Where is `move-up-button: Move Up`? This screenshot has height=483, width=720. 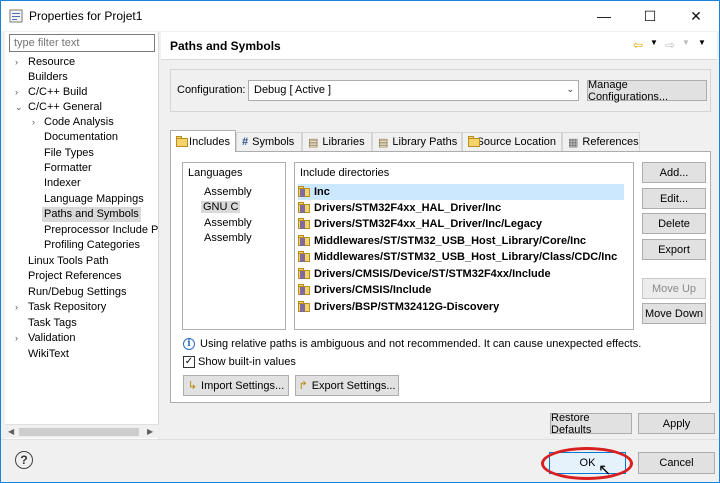
move-up-button: Move Up is located at coordinates (674, 288).